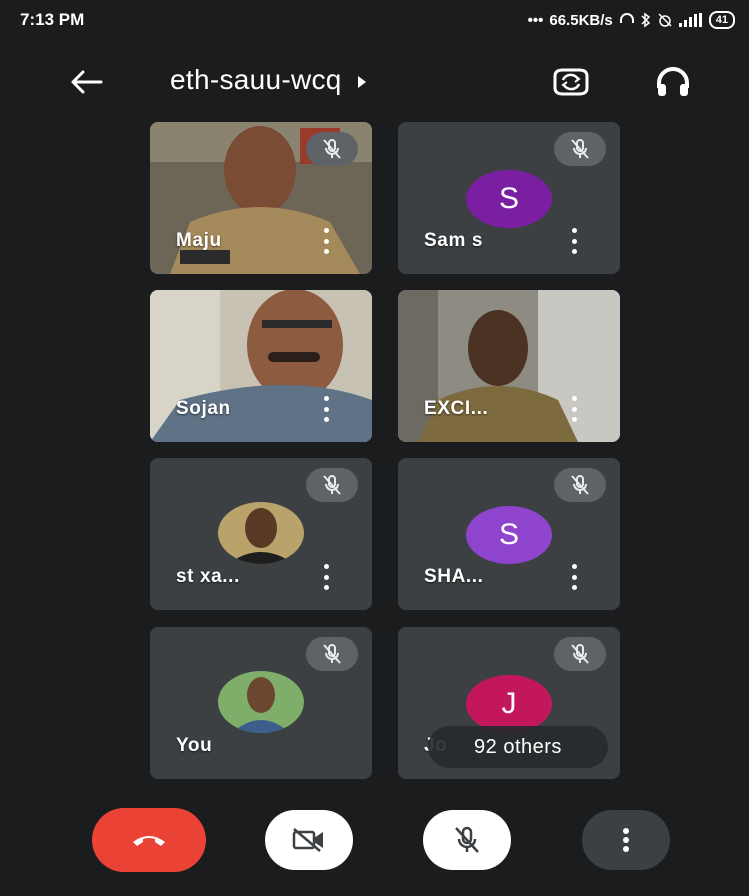 This screenshot has height=896, width=749. I want to click on meeting-top-bar: eth-sauu-wcq, so click(374, 82).